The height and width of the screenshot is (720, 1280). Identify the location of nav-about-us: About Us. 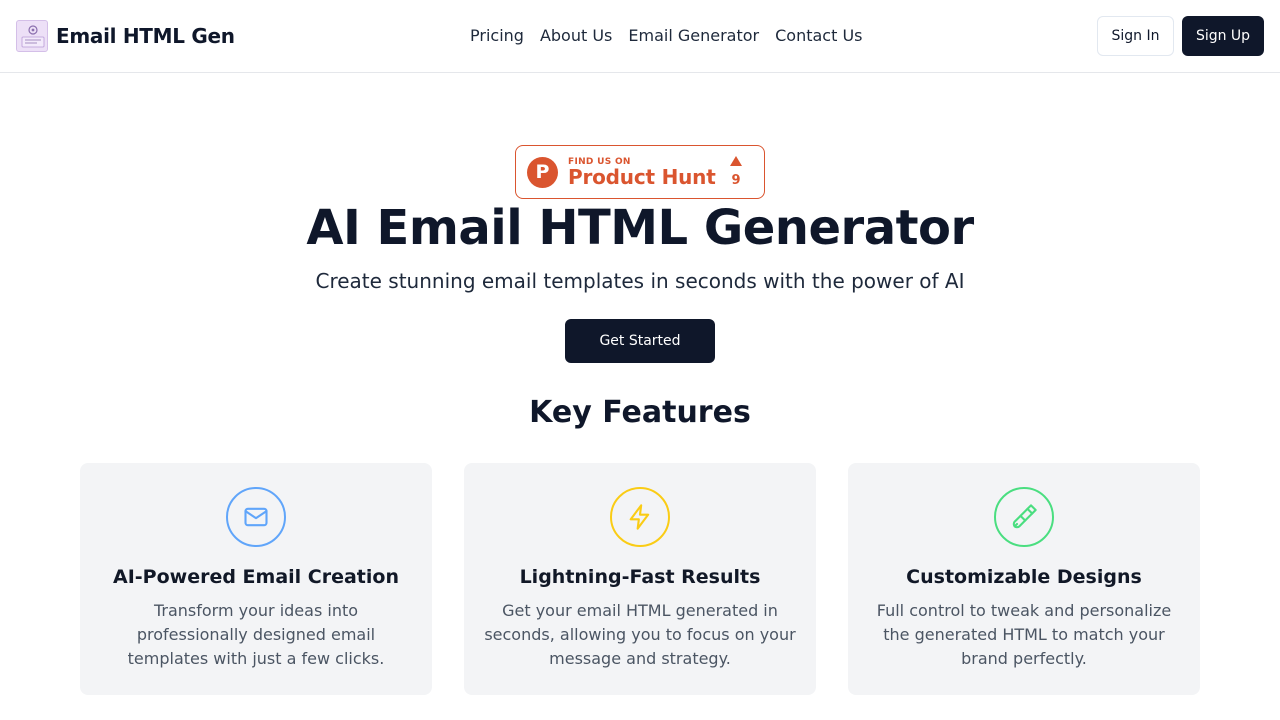
(576, 36).